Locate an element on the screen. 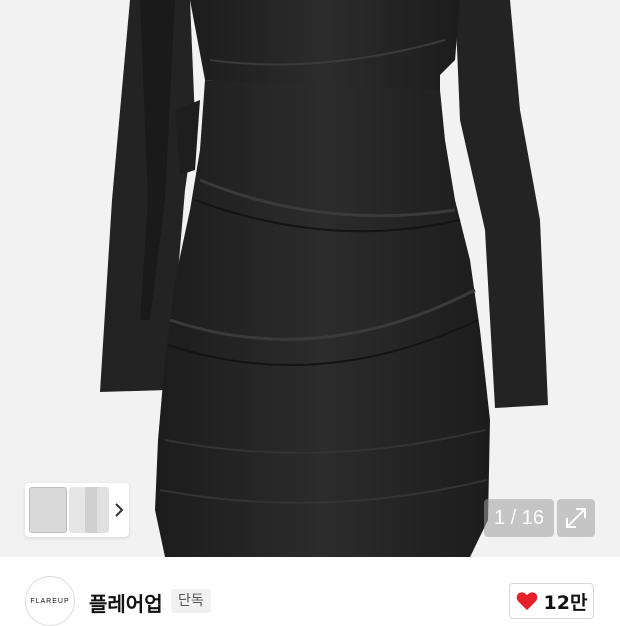 This screenshot has height=626, width=620. like-count: 12만 is located at coordinates (565, 602).